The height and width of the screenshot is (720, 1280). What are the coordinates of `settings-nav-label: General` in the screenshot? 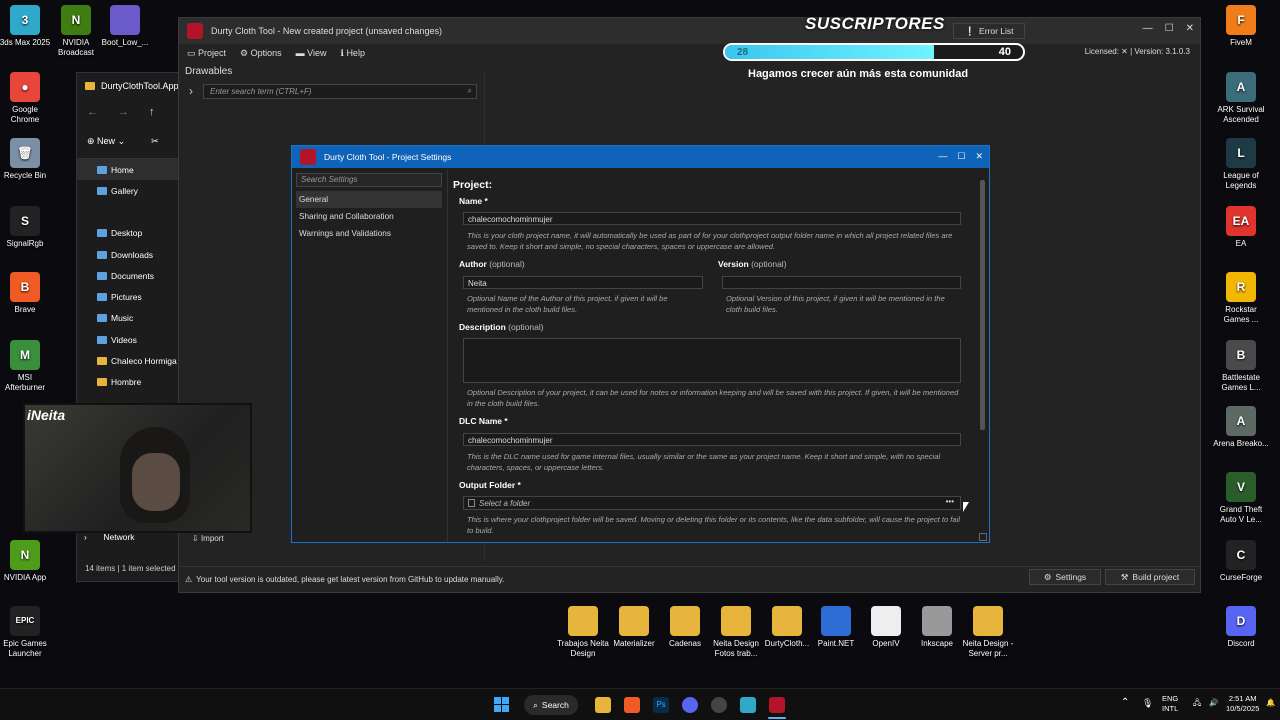 It's located at (314, 199).